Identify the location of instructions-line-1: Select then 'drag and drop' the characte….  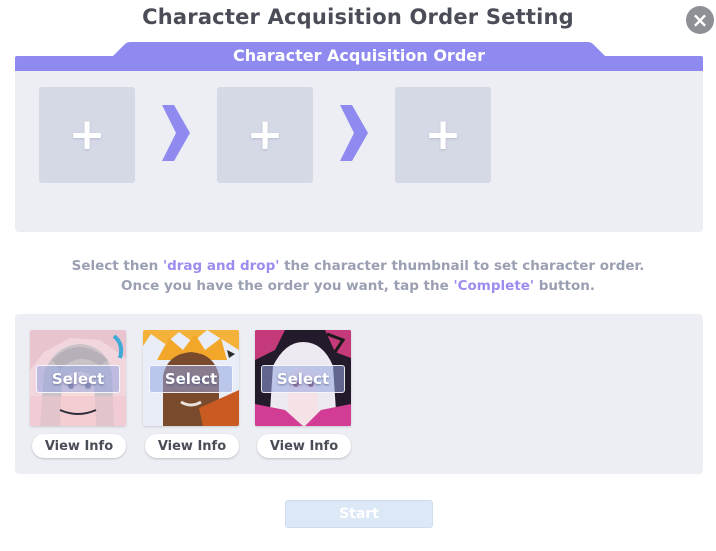
(358, 266).